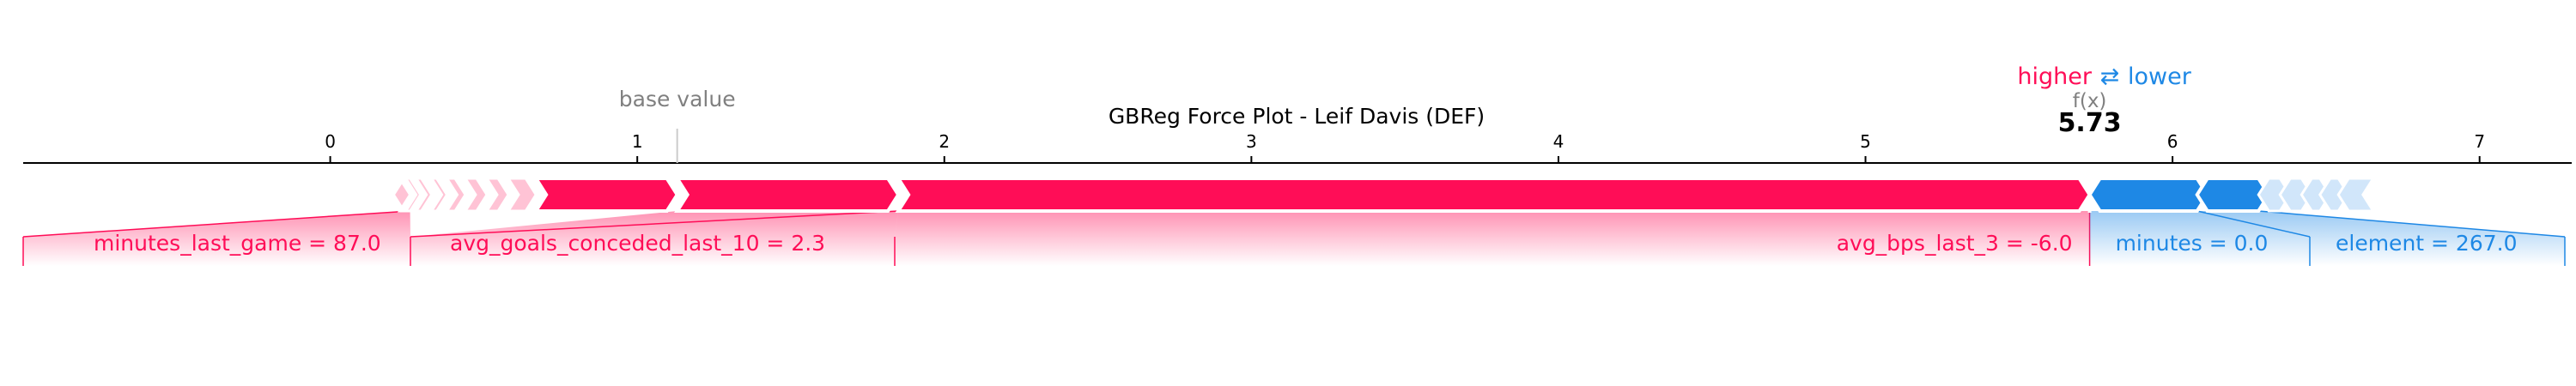 Image resolution: width=2576 pixels, height=386 pixels. I want to click on x-tick-label: 1, so click(638, 141).